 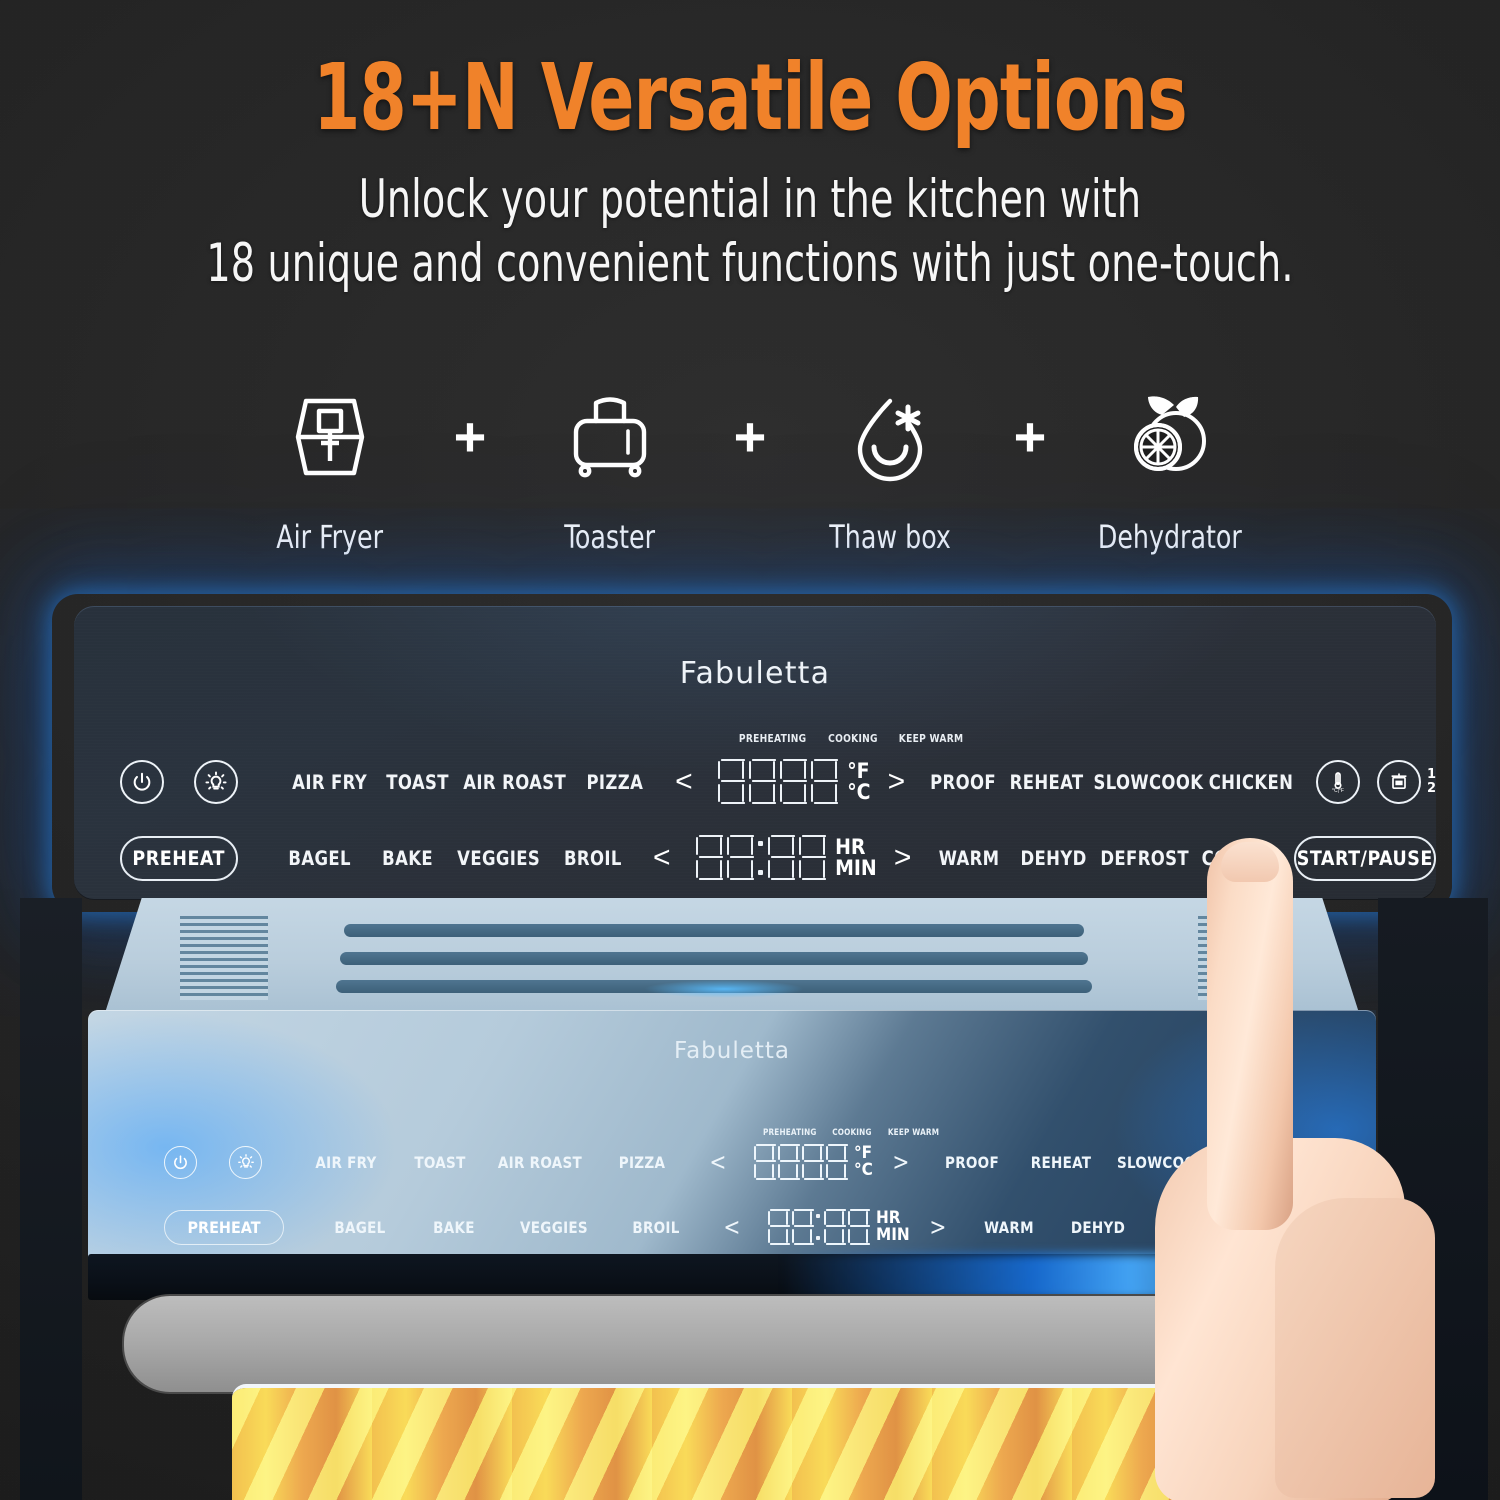 I want to click on feature-thaw-box: Thaw box, so click(x=890, y=467).